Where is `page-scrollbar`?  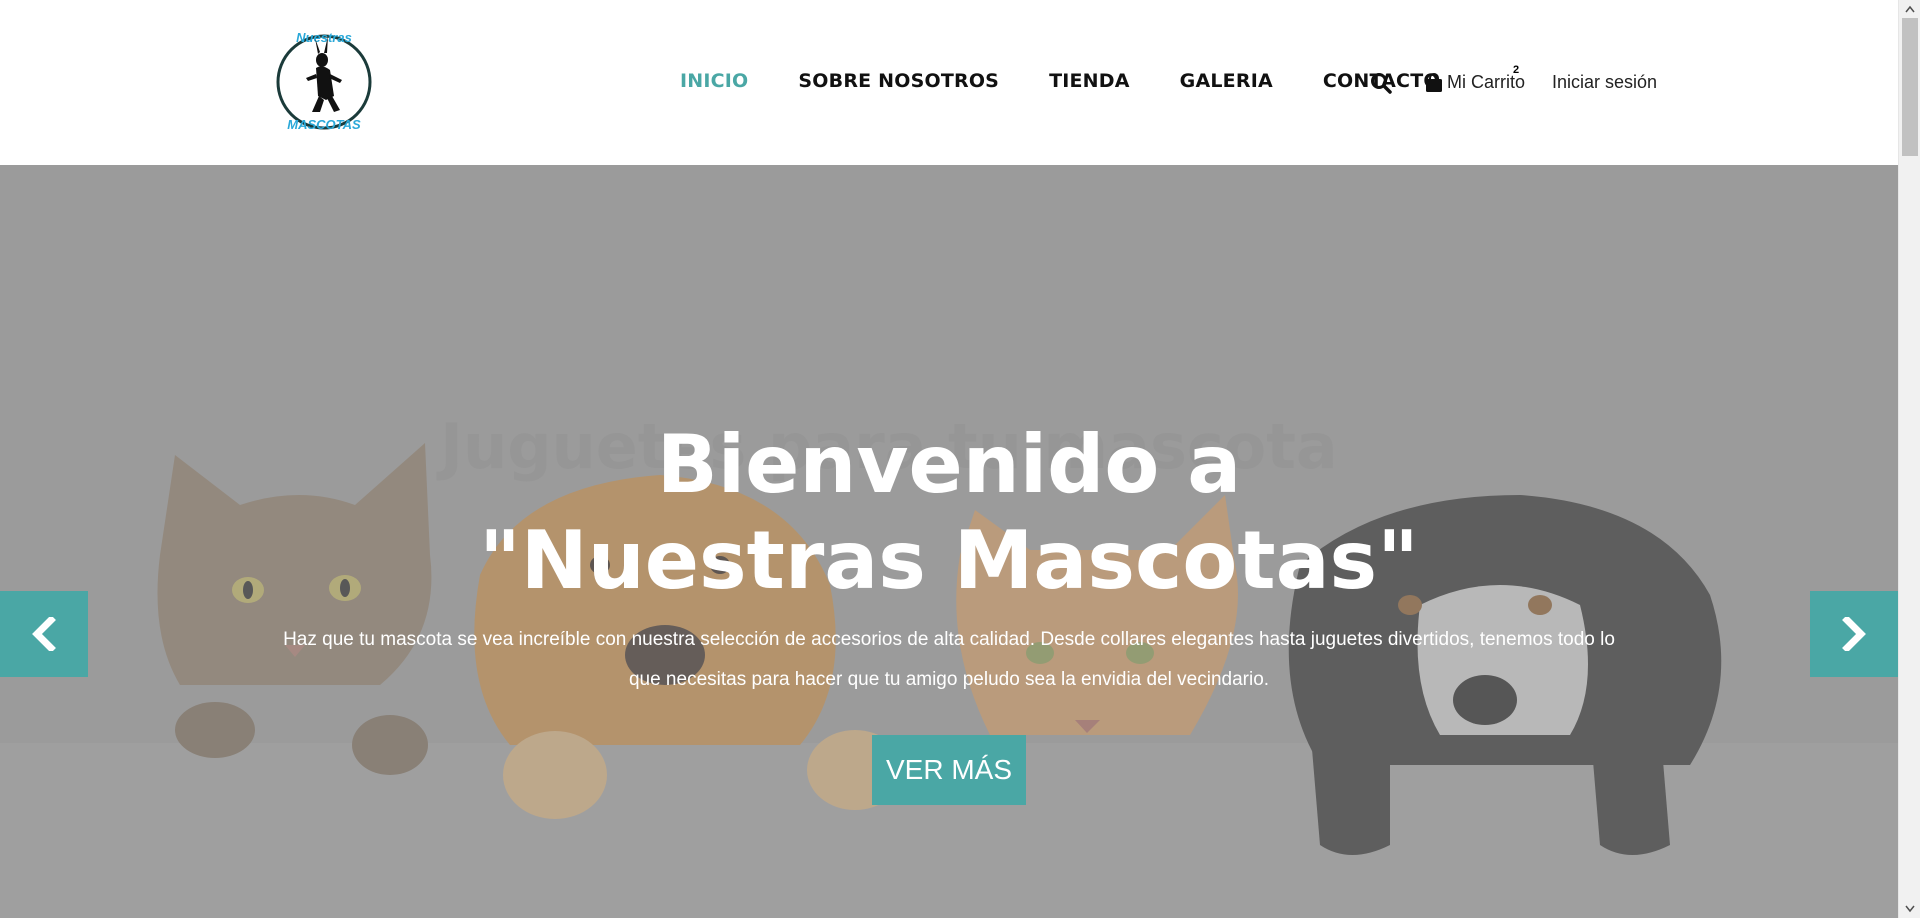 page-scrollbar is located at coordinates (1909, 459).